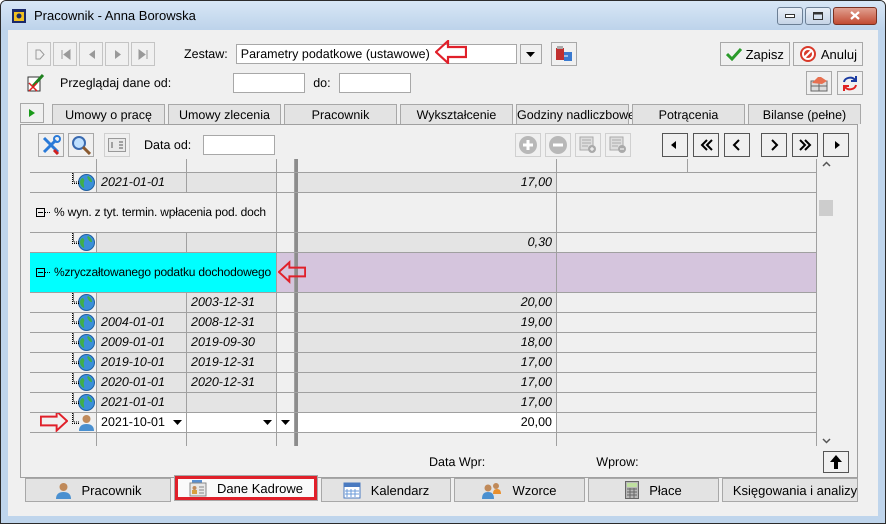 This screenshot has width=886, height=524. Describe the element at coordinates (632, 490) in the screenshot. I see `calculator-icon` at that location.